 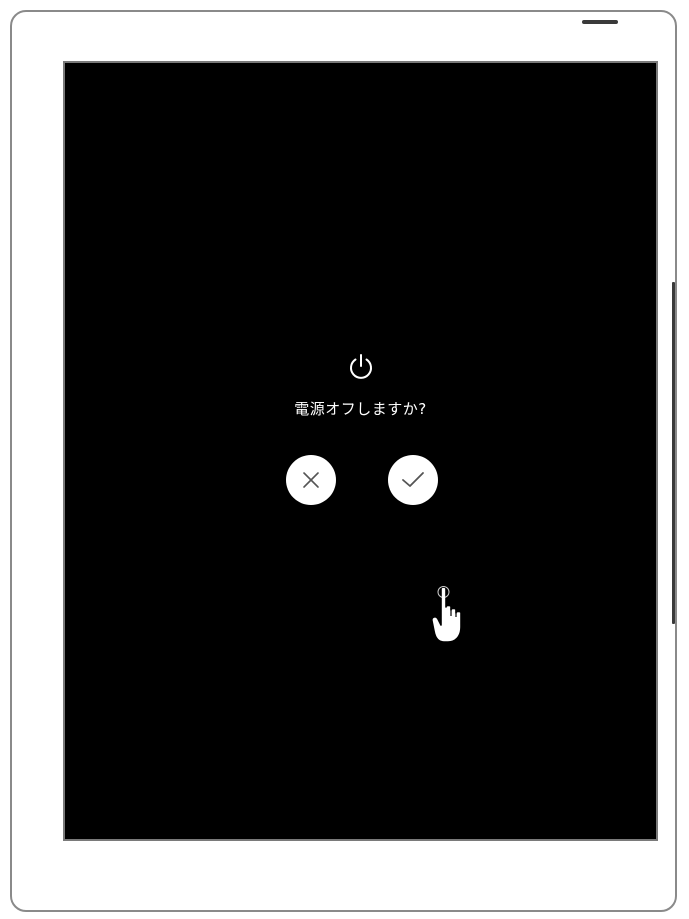 What do you see at coordinates (673, 453) in the screenshot?
I see `stylus-slot` at bounding box center [673, 453].